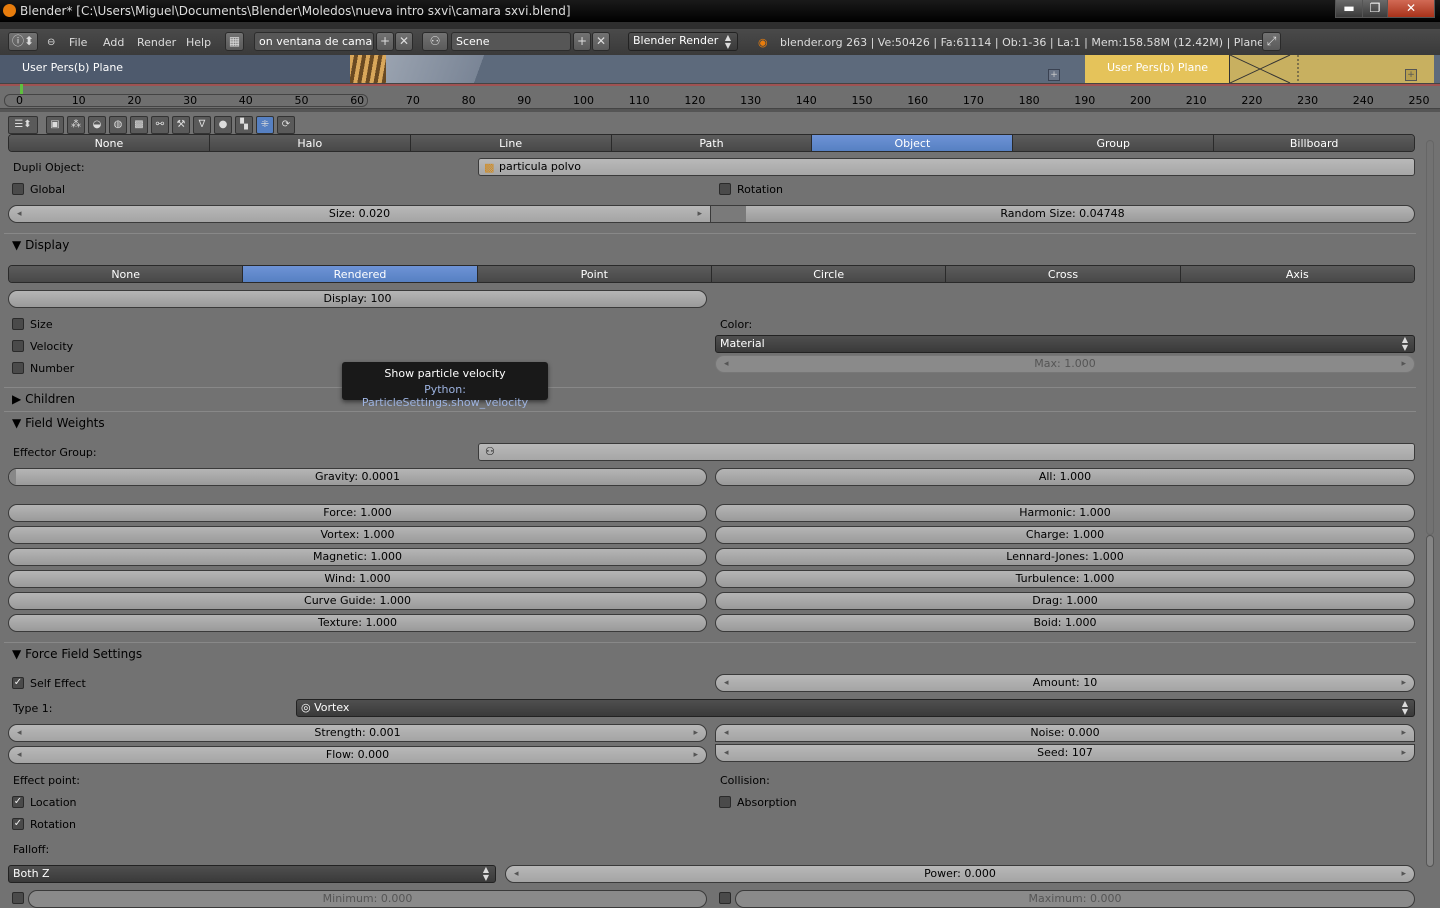 The width and height of the screenshot is (1440, 908). What do you see at coordinates (252, 874) in the screenshot?
I see `falloff-dropdown: Both Z ▲ ▼` at bounding box center [252, 874].